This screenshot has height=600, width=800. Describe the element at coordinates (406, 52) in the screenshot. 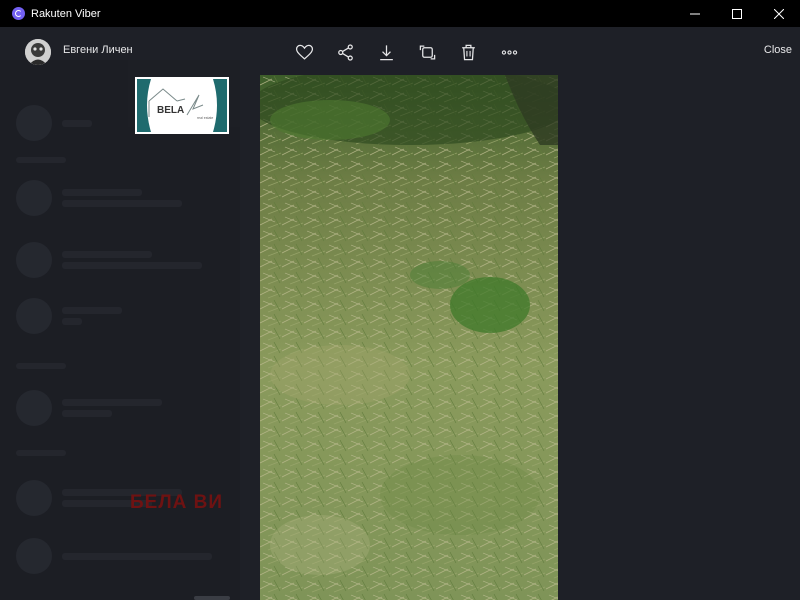

I see `viewer-actions` at that location.